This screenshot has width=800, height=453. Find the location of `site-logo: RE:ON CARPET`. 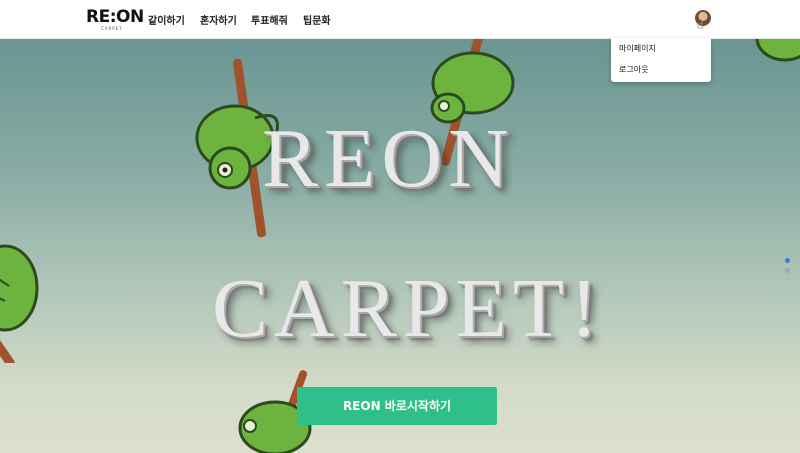

site-logo: RE:ON CARPET is located at coordinates (115, 20).